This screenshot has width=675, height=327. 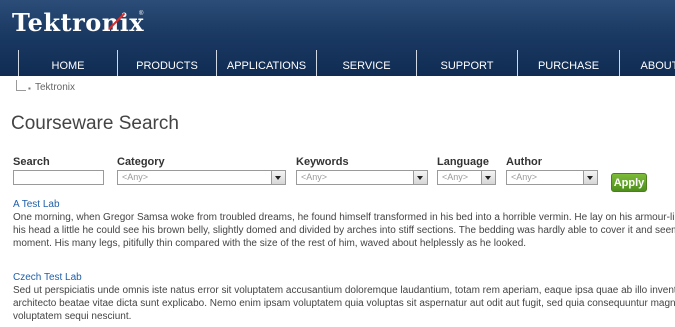 I want to click on keywords-select-value: <Any>, so click(x=314, y=177).